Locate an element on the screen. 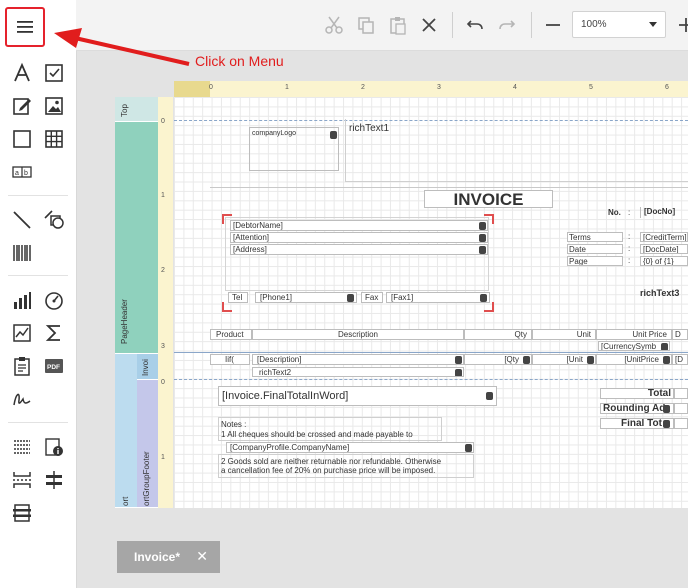 The height and width of the screenshot is (588, 688). col-discount: D is located at coordinates (680, 334).